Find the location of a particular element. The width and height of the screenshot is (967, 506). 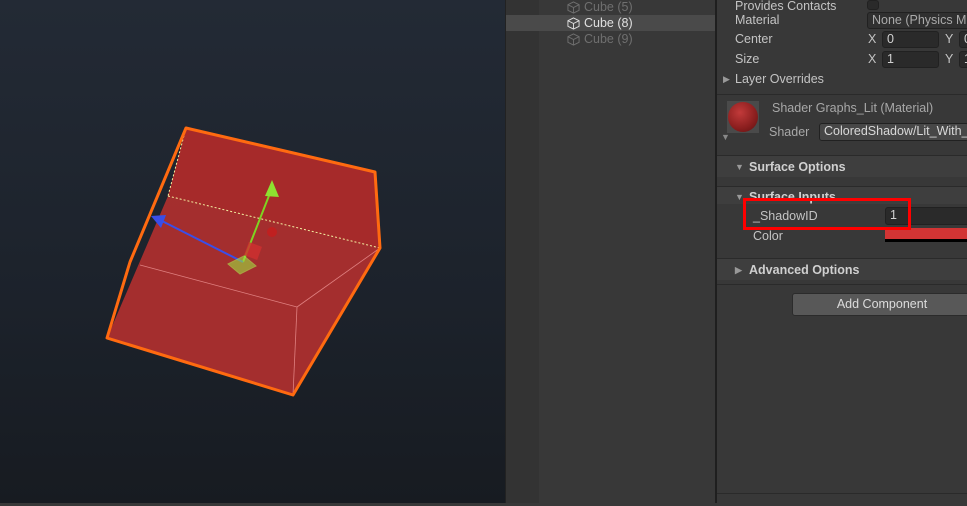

shader-dropdown: ColoredShadow/Lit_With_ is located at coordinates (893, 132).